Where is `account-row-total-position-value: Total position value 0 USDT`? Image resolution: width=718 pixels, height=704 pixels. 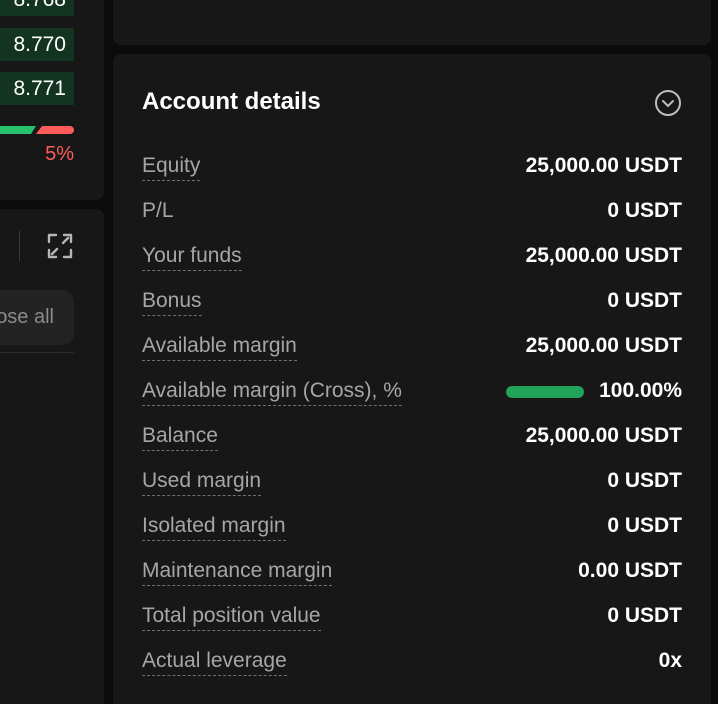
account-row-total-position-value: Total position value 0 USDT is located at coordinates (412, 618).